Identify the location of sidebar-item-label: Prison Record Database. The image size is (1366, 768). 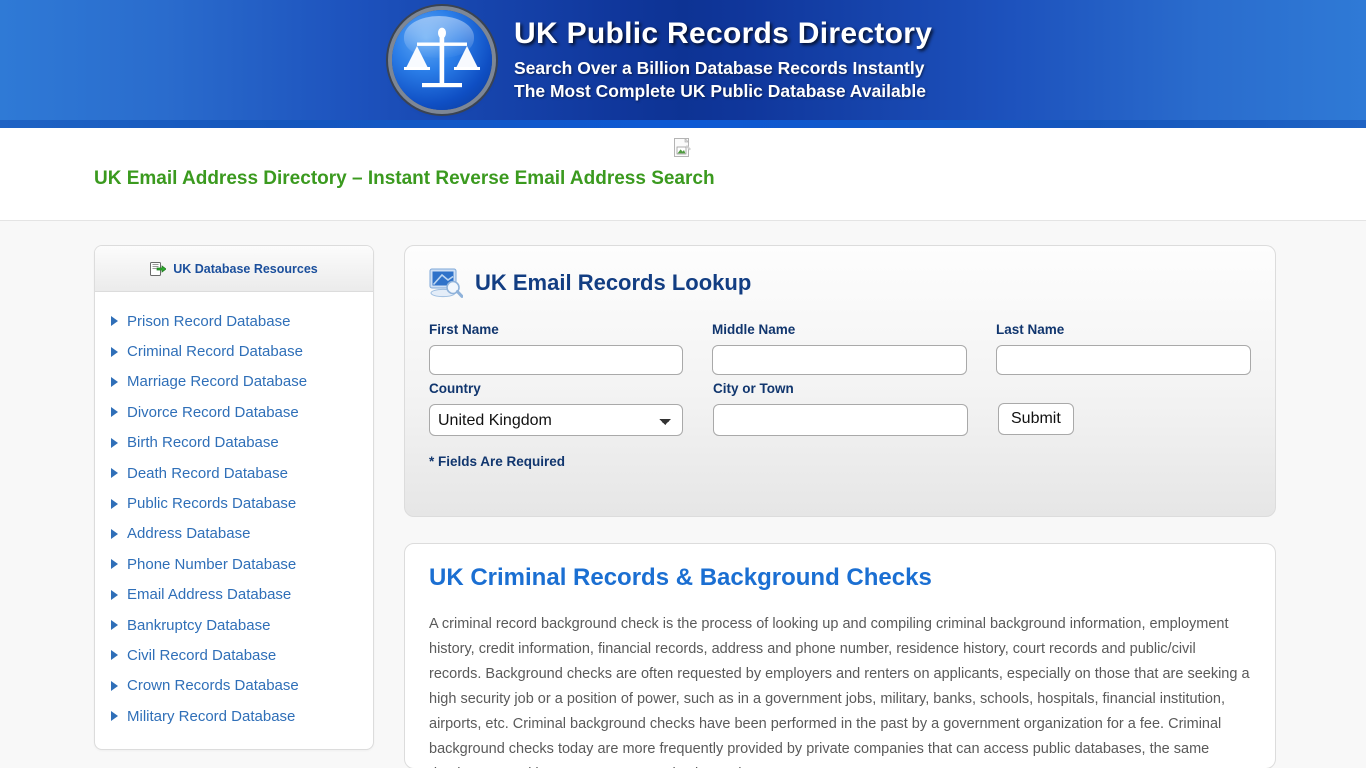
(208, 321).